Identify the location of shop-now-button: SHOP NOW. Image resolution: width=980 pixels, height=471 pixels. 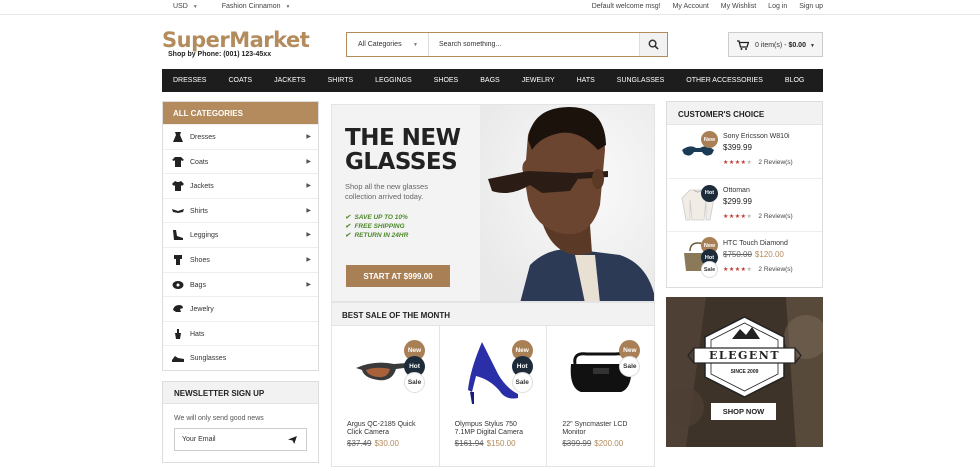
(743, 411).